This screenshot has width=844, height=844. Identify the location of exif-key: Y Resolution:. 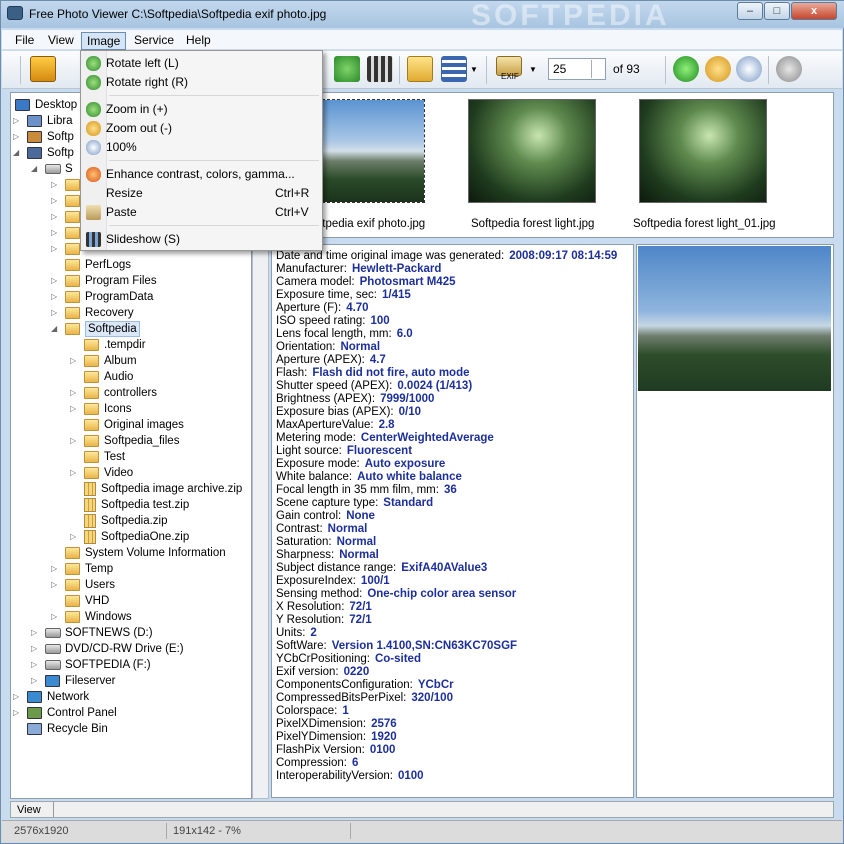
(310, 620).